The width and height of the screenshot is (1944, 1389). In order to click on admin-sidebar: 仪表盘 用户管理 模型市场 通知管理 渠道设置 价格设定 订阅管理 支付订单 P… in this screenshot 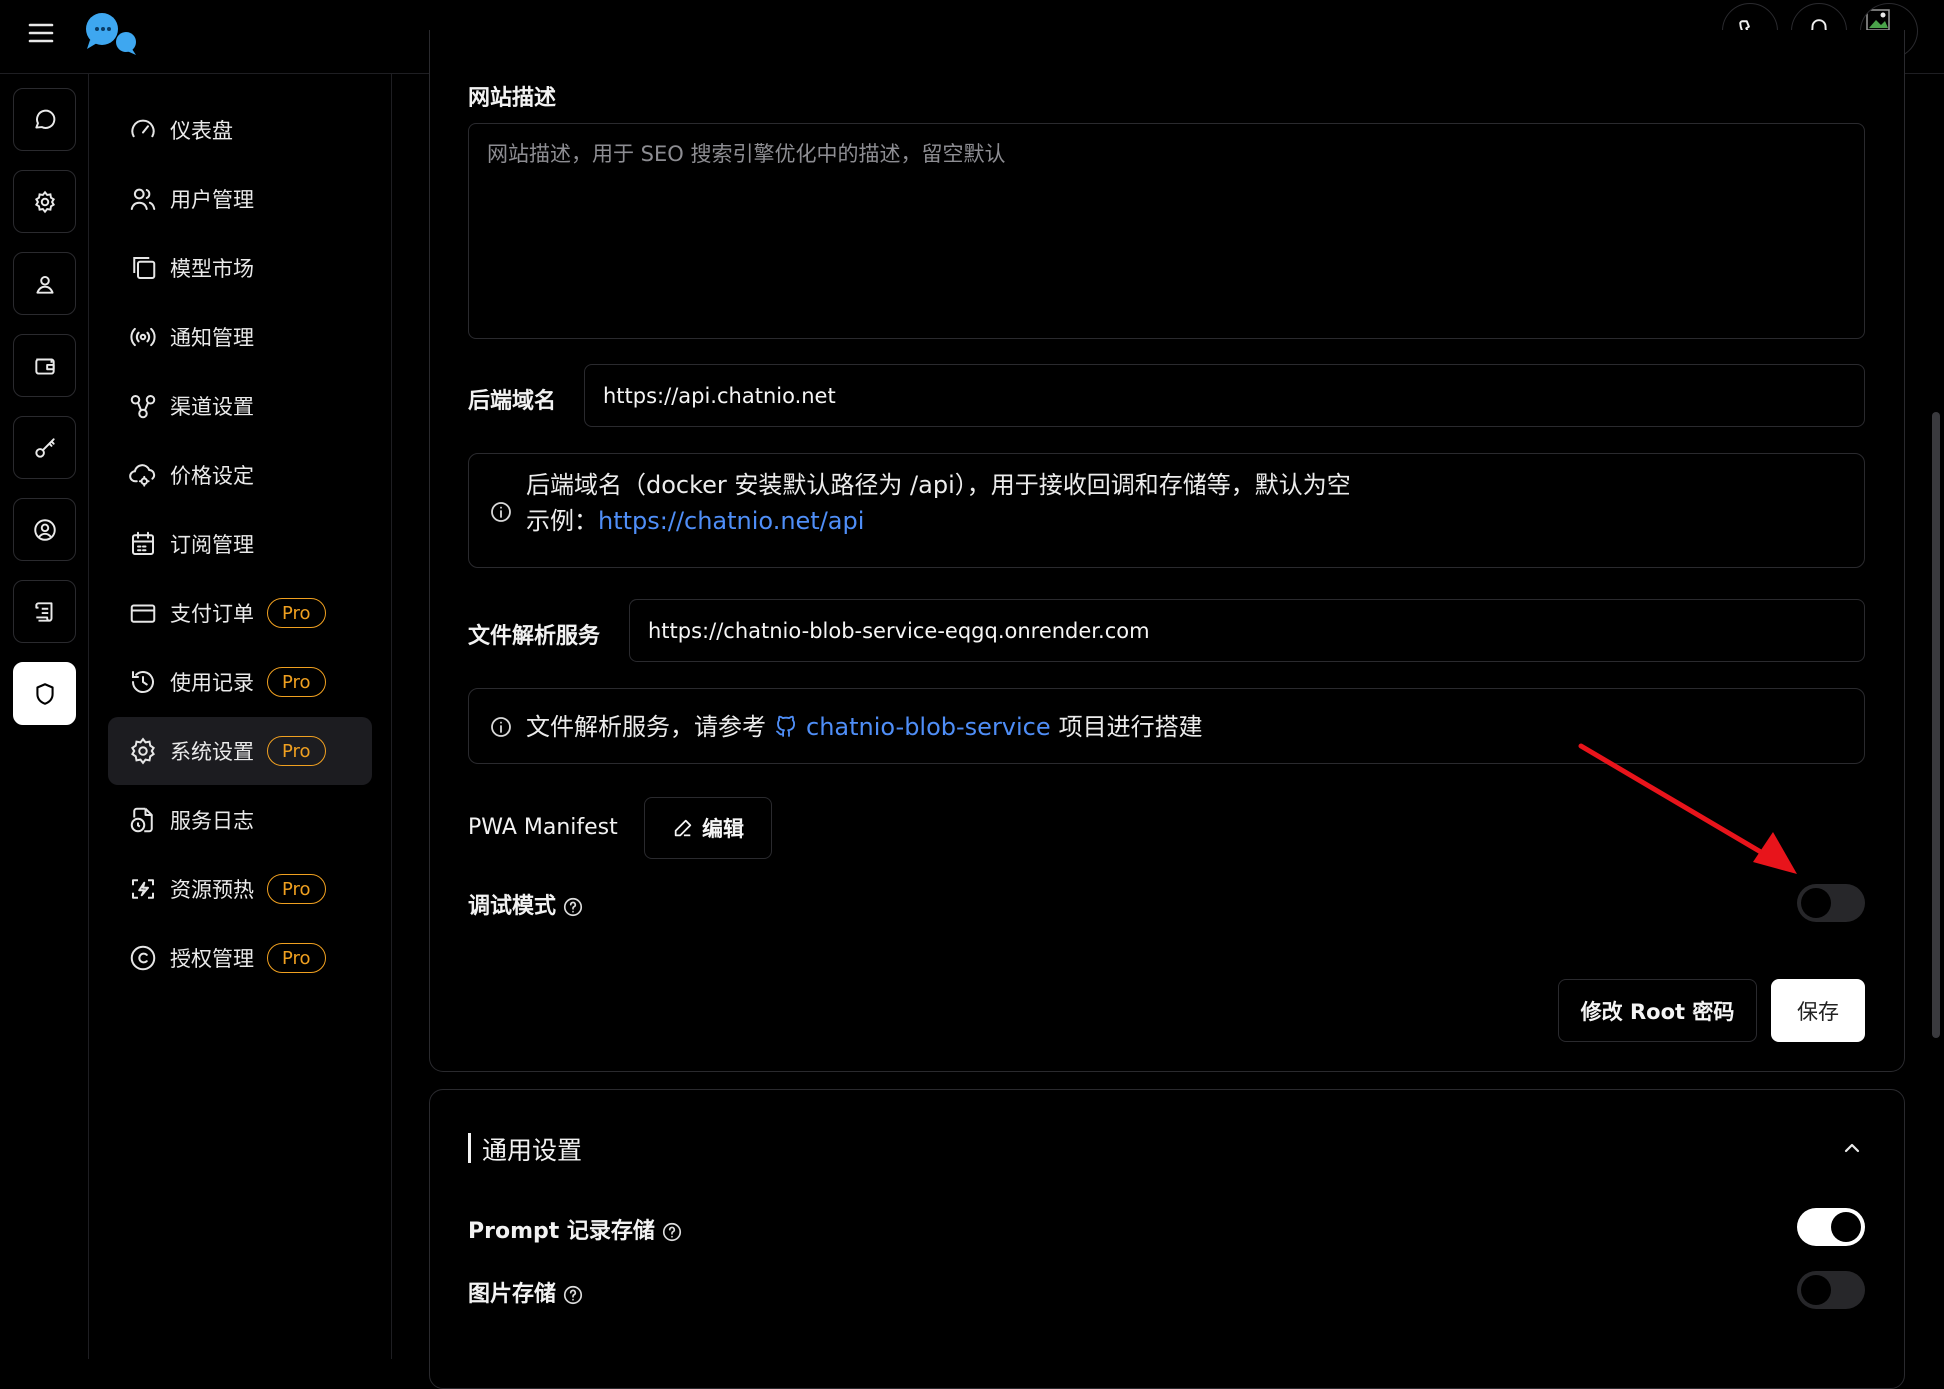, I will do `click(240, 716)`.